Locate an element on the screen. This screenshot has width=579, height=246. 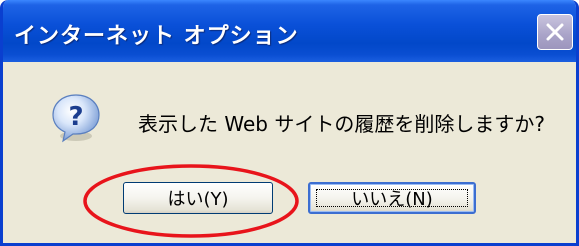
no-button: いいえ(N) is located at coordinates (392, 198).